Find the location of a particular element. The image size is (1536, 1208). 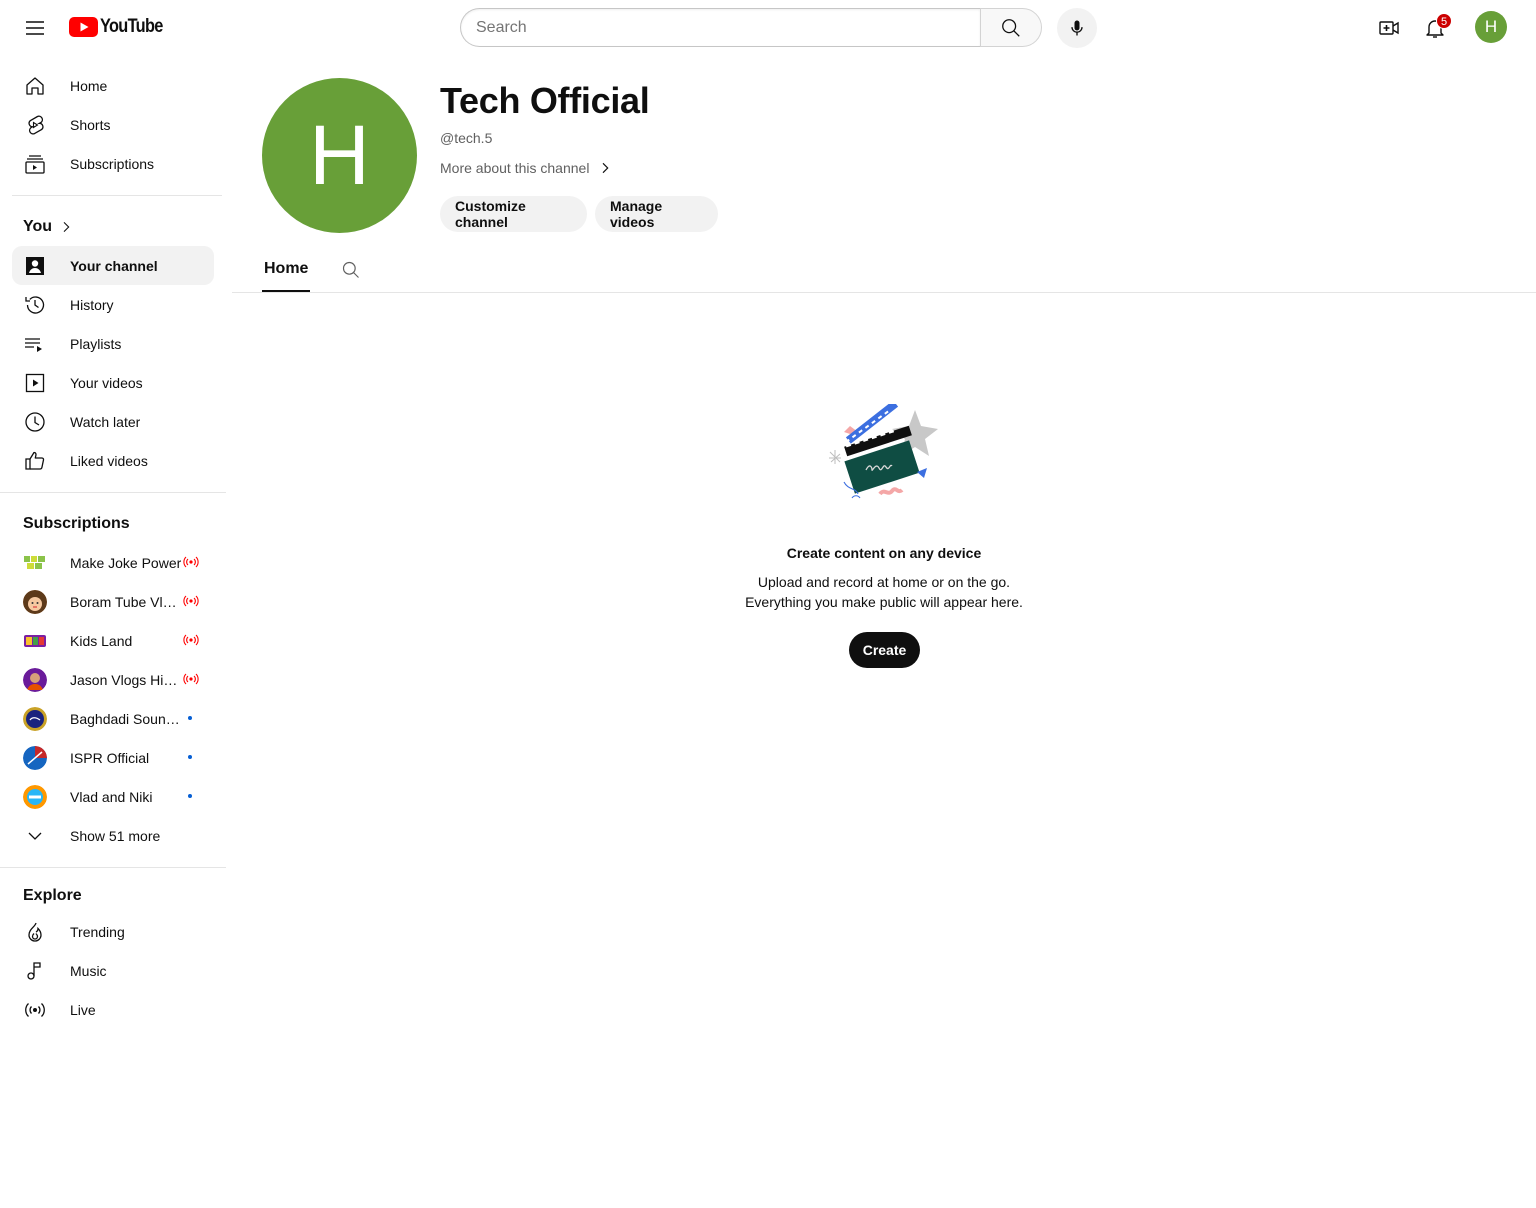

sidebar-item-label: Subscriptions is located at coordinates (112, 163).